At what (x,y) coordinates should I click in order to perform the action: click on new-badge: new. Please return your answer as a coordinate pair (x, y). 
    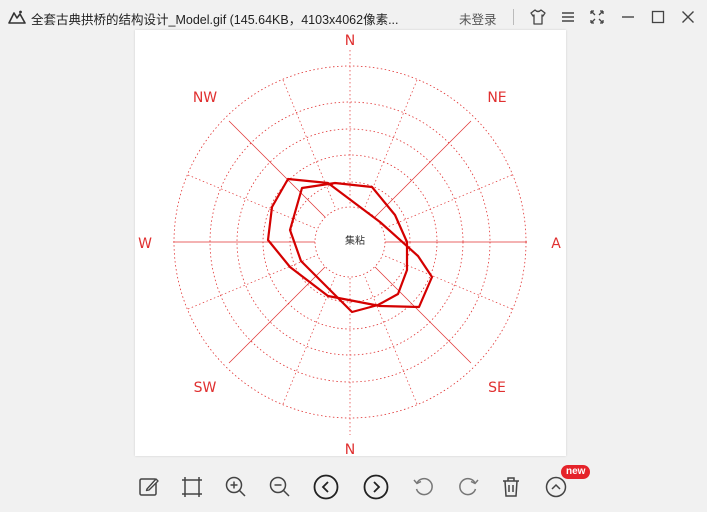
    Looking at the image, I should click on (576, 472).